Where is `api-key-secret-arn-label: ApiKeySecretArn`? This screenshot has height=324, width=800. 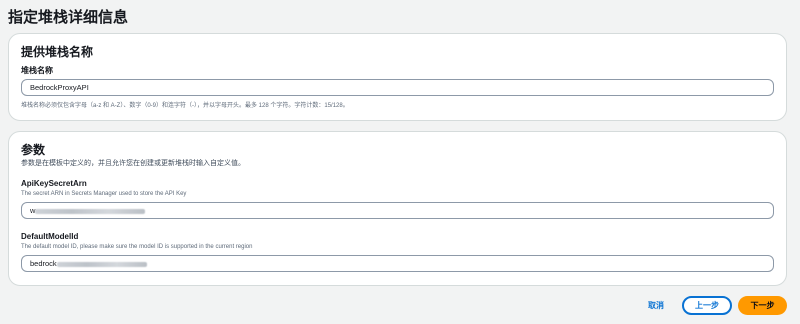
api-key-secret-arn-label: ApiKeySecretArn is located at coordinates (54, 183).